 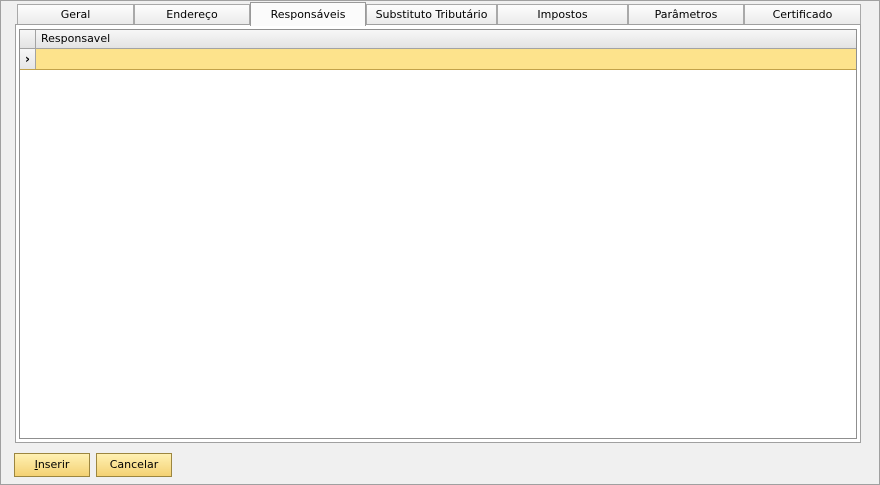 What do you see at coordinates (75, 39) in the screenshot?
I see `column-header-responsavel: Responsavel` at bounding box center [75, 39].